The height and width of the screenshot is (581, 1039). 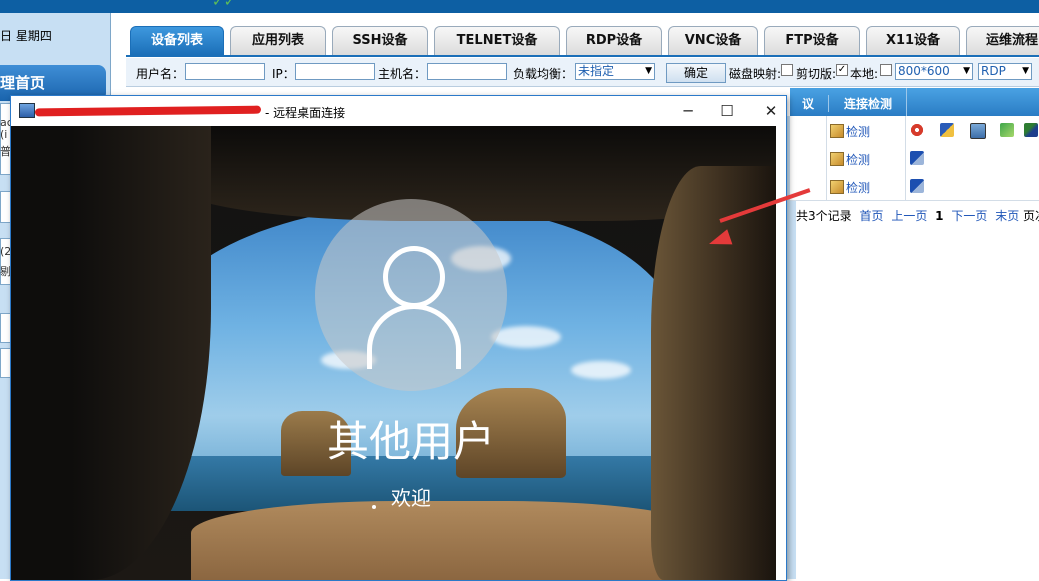 I want to click on protocol-select: RDP ▼, so click(x=1005, y=71).